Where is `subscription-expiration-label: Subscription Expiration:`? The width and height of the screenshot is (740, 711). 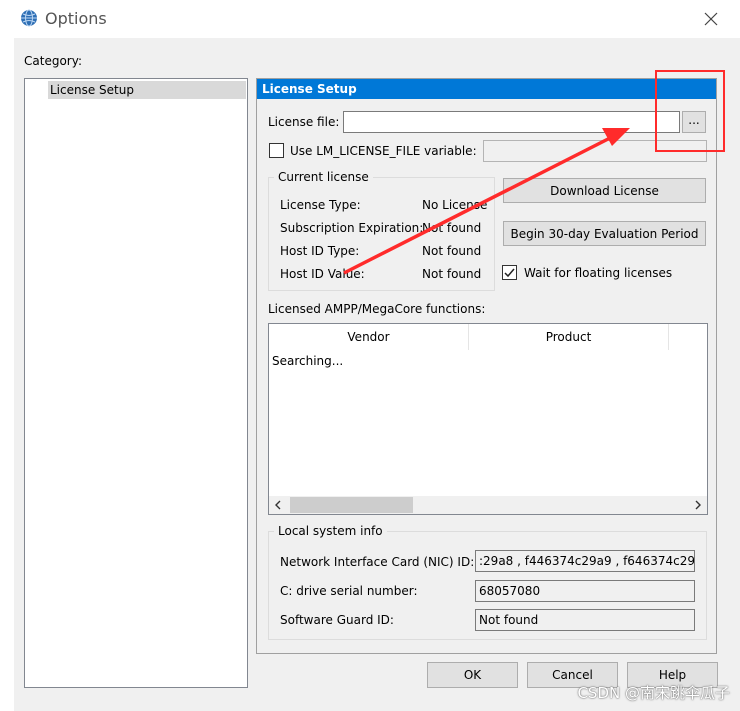 subscription-expiration-label: Subscription Expiration: is located at coordinates (352, 228).